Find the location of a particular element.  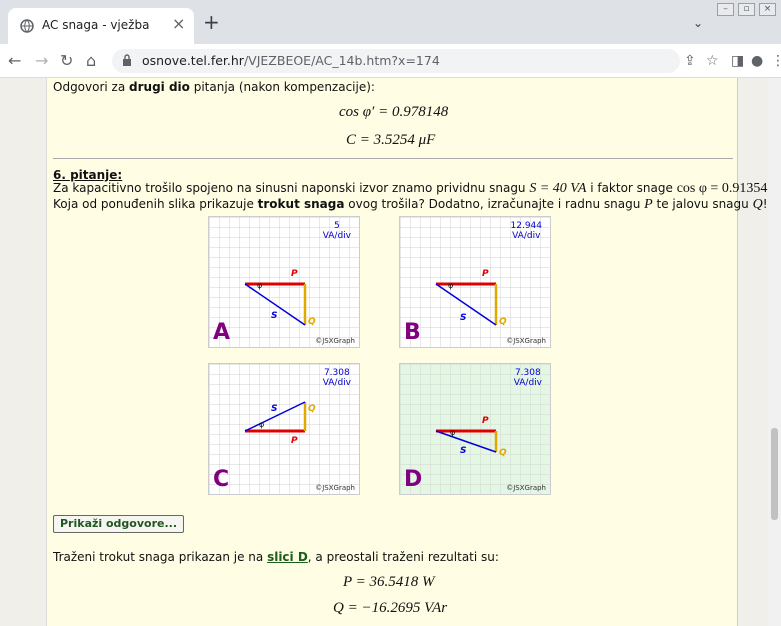

tab-title: AC snaga - vježba is located at coordinates (96, 25).